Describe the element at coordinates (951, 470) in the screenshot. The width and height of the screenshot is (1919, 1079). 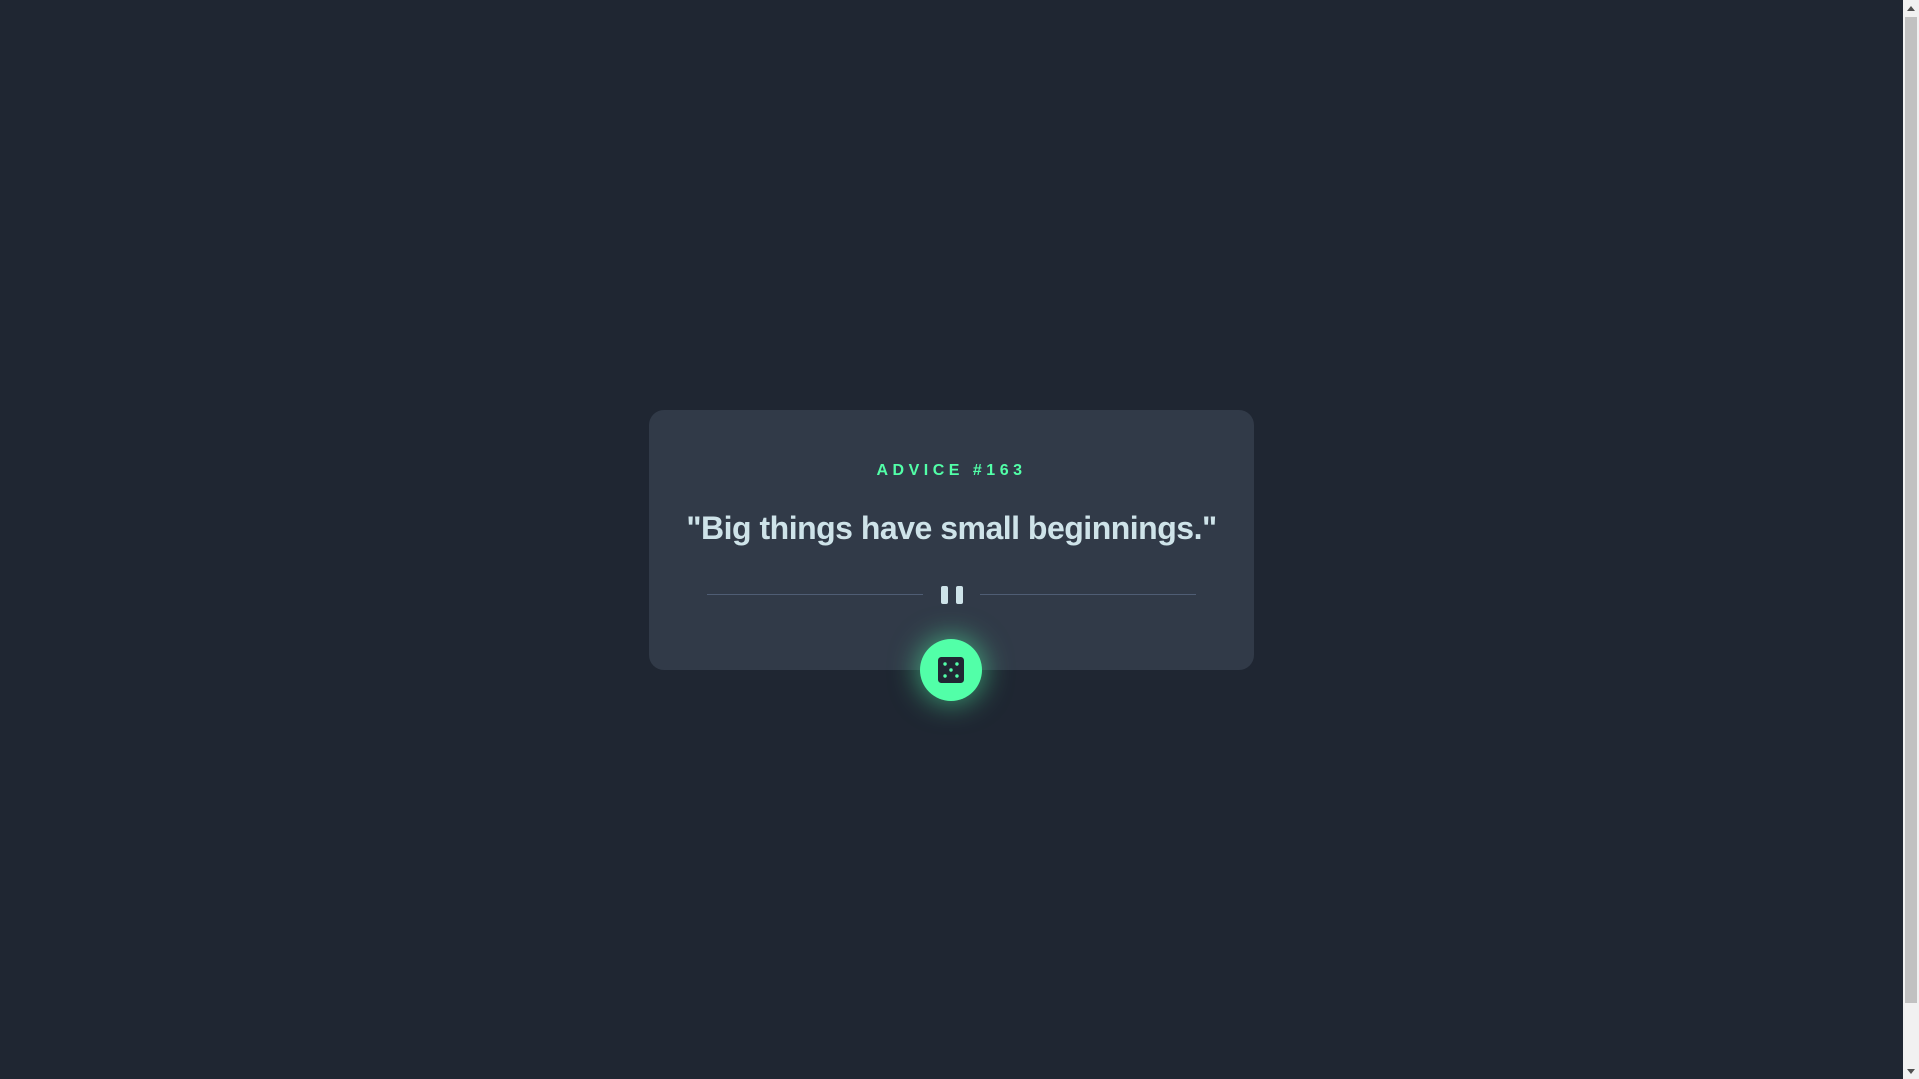
I see `advice-id-label: ADVICE #163` at that location.